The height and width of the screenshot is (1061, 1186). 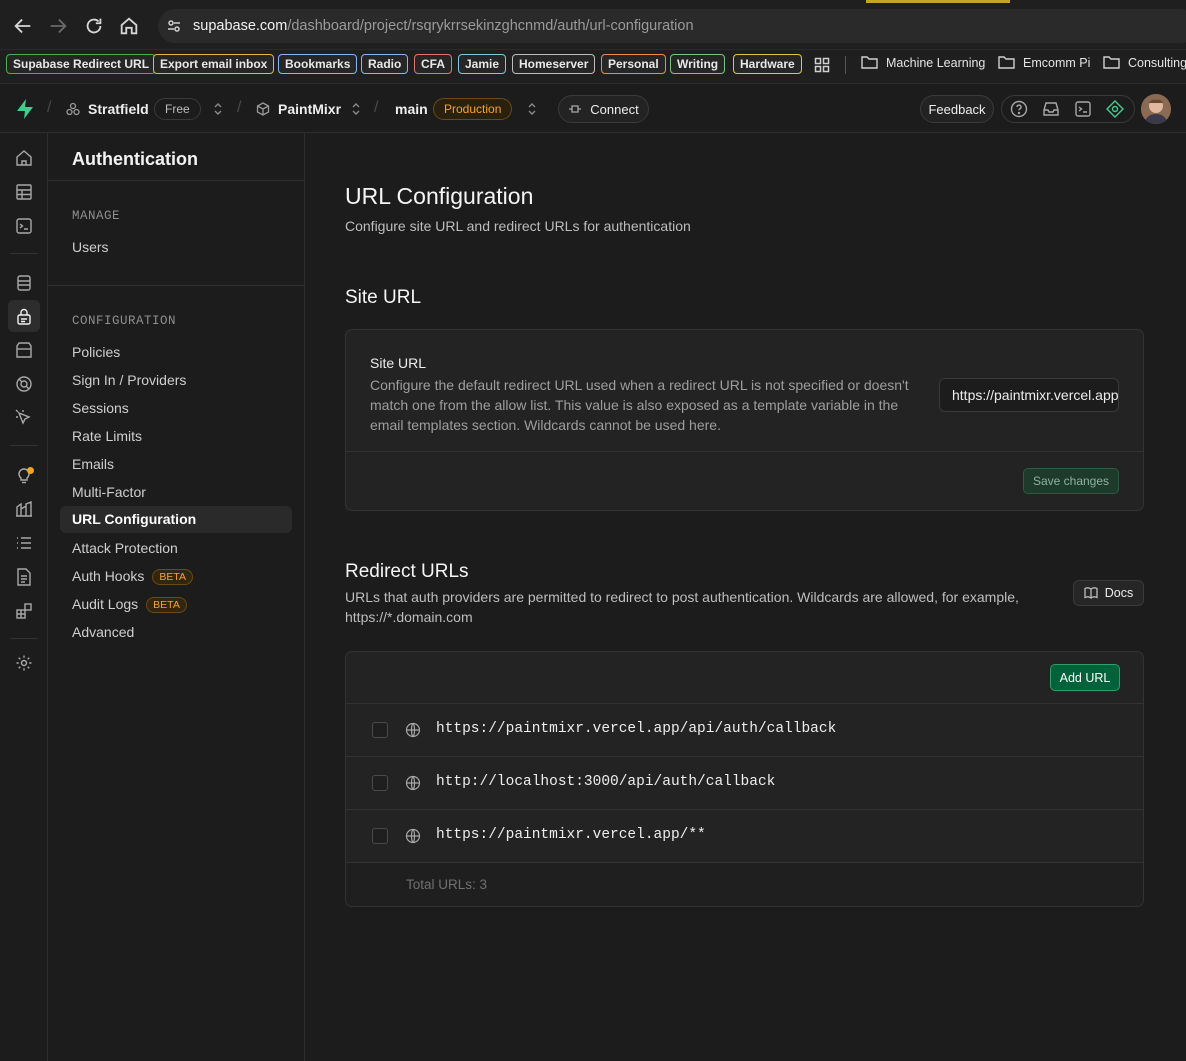 I want to click on sidebar-item-attack-protection: Attack Protection, so click(x=125, y=548).